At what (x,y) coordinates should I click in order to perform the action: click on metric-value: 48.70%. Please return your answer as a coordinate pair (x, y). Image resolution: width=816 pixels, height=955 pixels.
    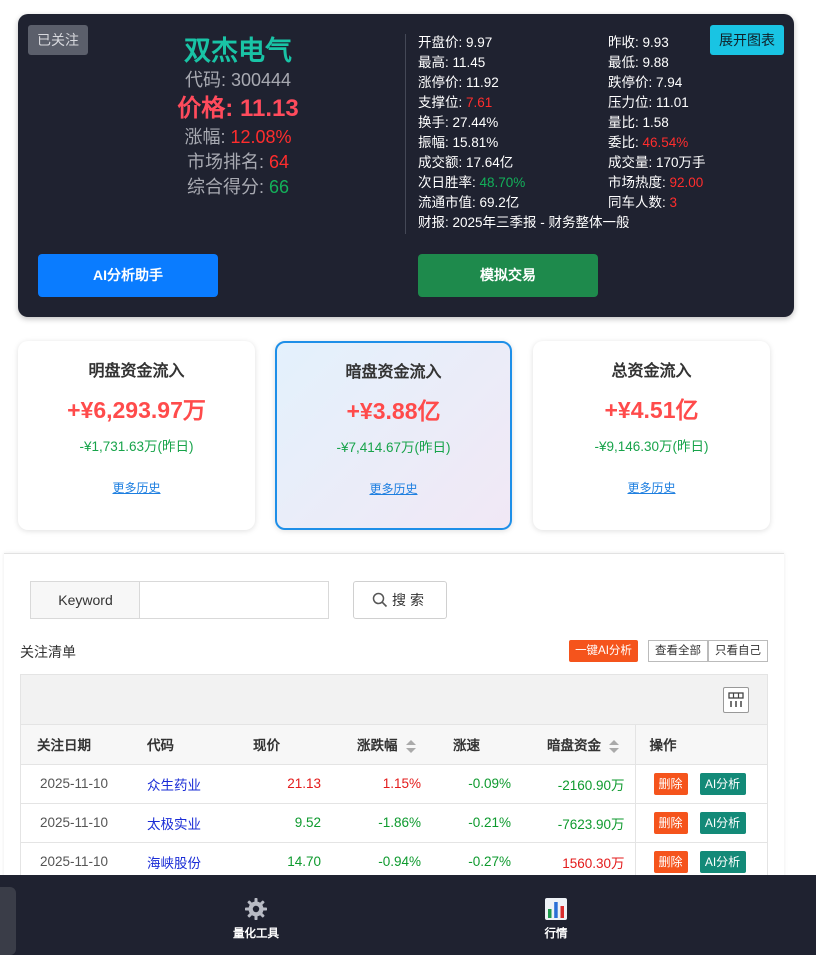
    Looking at the image, I should click on (502, 182).